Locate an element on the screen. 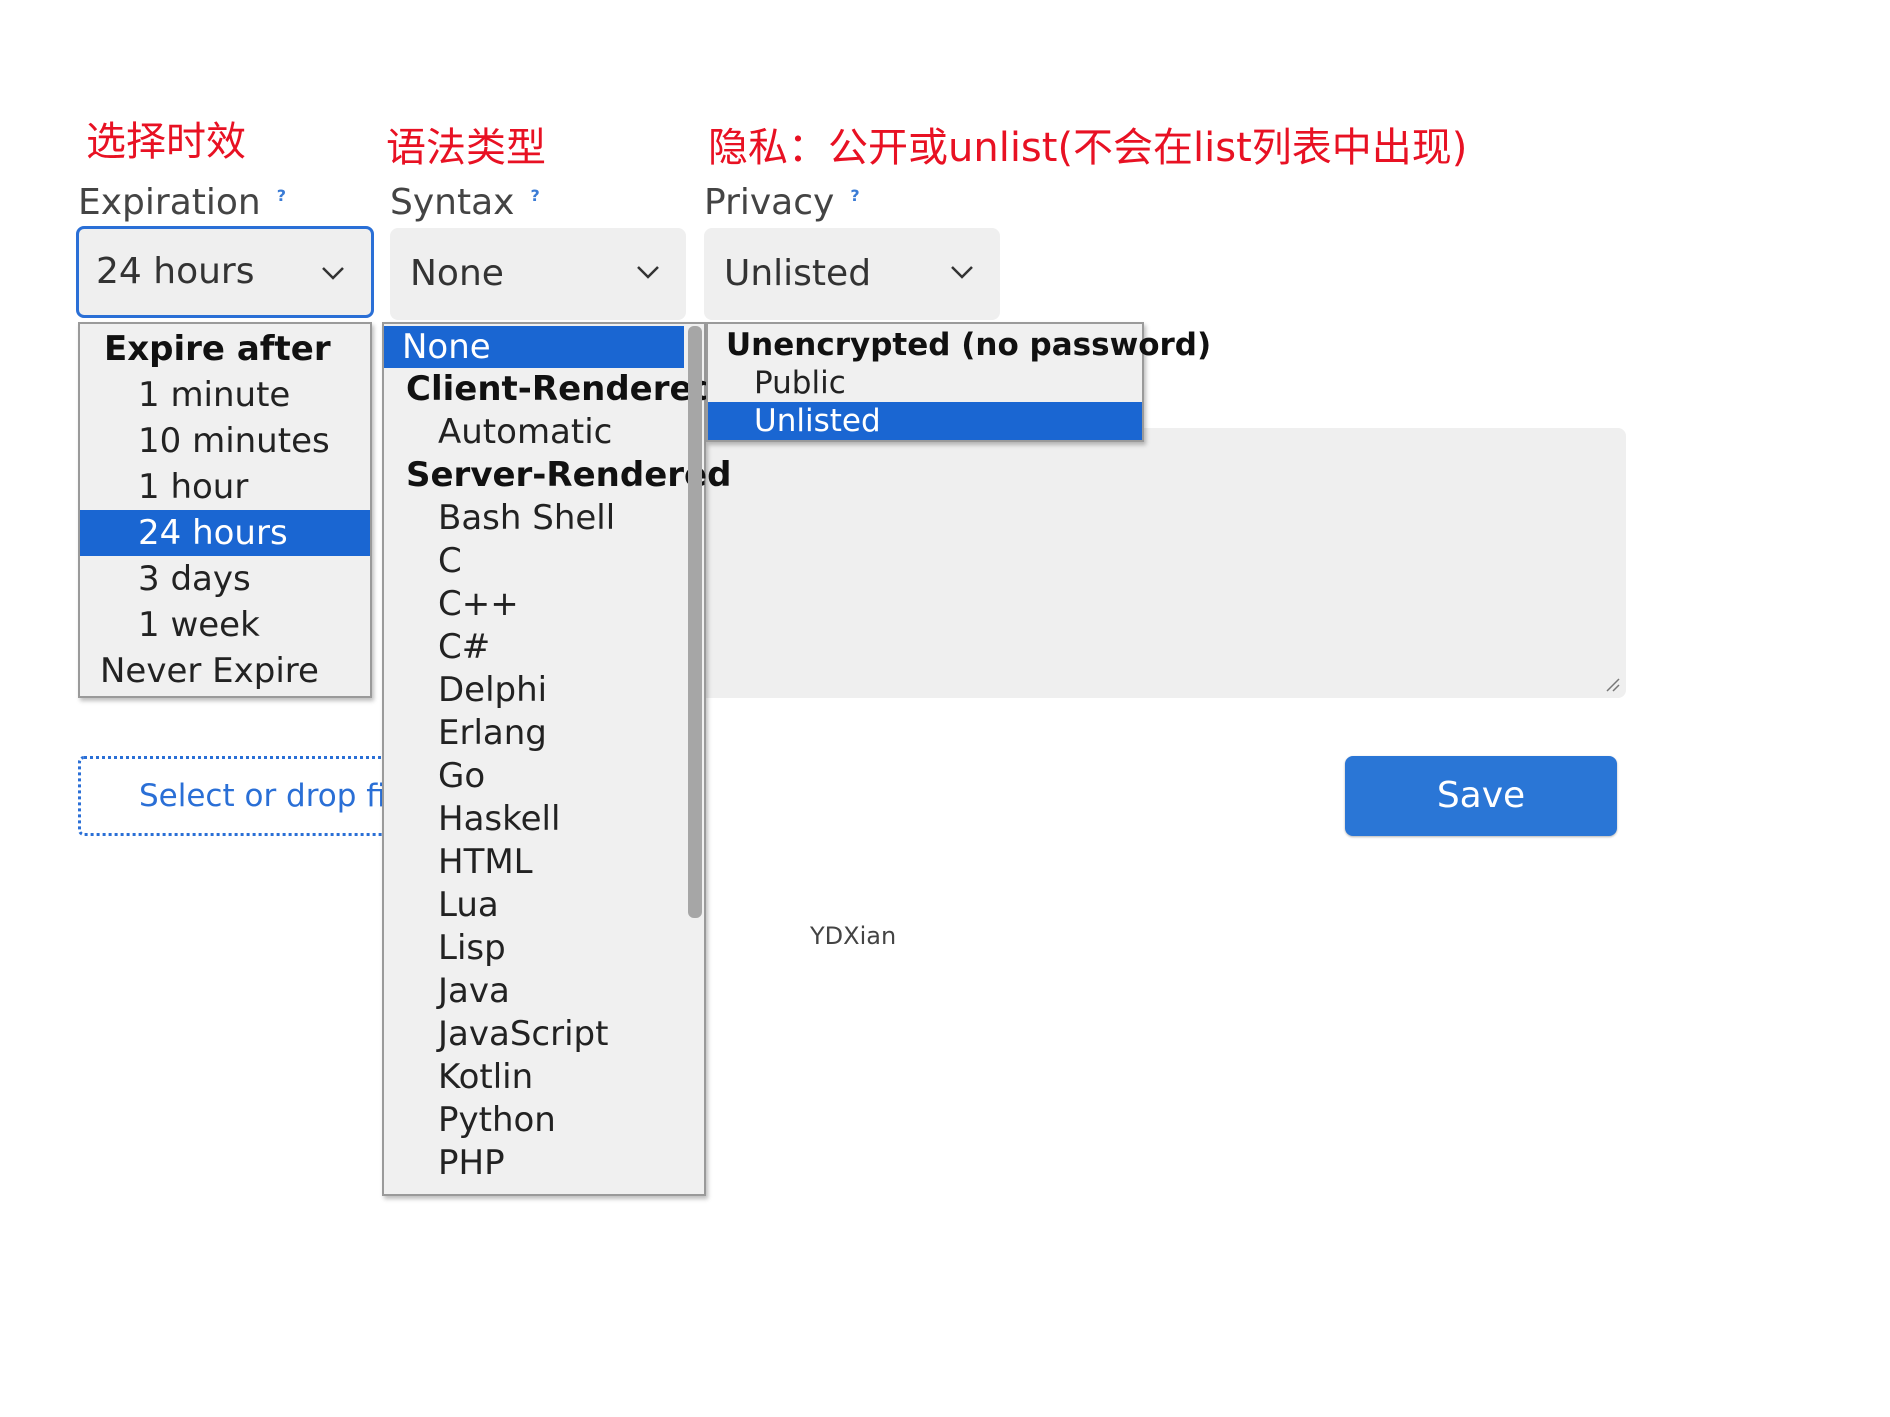  option-bash-shell: Bash Shell is located at coordinates (544, 518).